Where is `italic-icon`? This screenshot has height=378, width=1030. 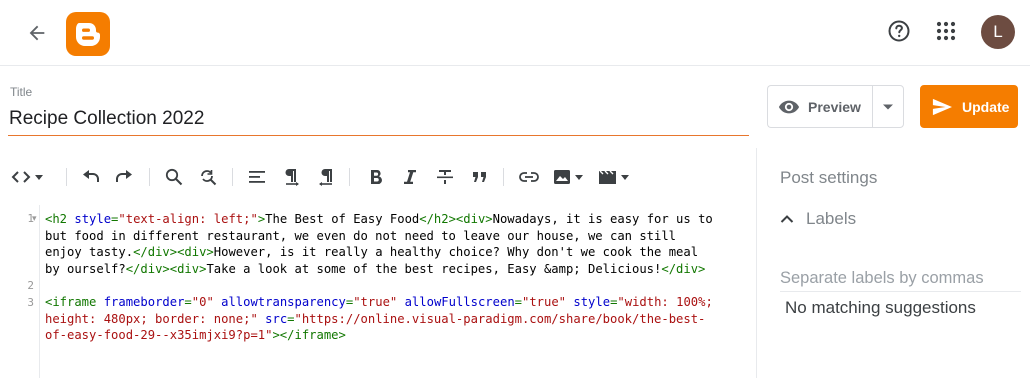 italic-icon is located at coordinates (410, 177).